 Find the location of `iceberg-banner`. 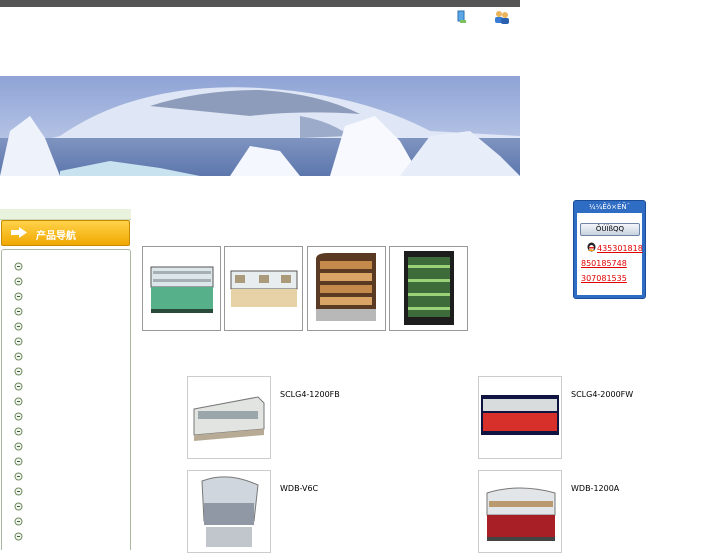

iceberg-banner is located at coordinates (260, 126).